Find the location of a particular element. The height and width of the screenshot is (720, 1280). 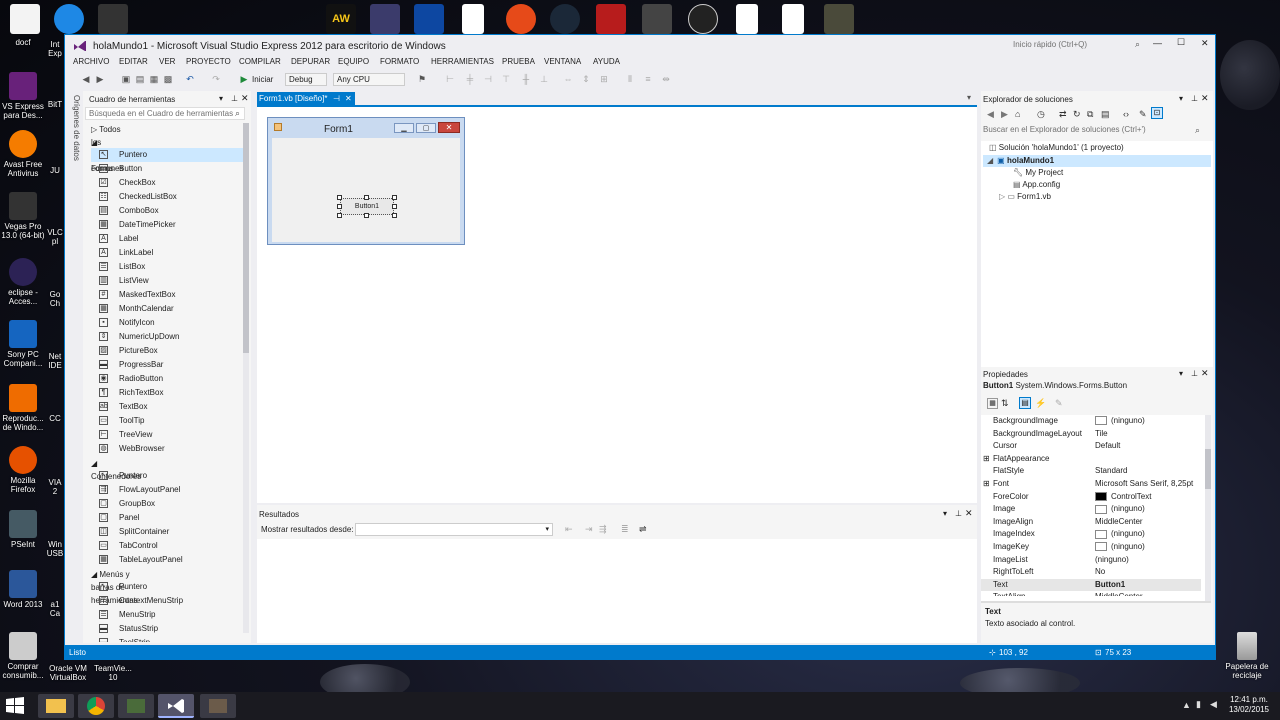

clock: 12:41 p.m. 13/02/2015 is located at coordinates (1249, 705).